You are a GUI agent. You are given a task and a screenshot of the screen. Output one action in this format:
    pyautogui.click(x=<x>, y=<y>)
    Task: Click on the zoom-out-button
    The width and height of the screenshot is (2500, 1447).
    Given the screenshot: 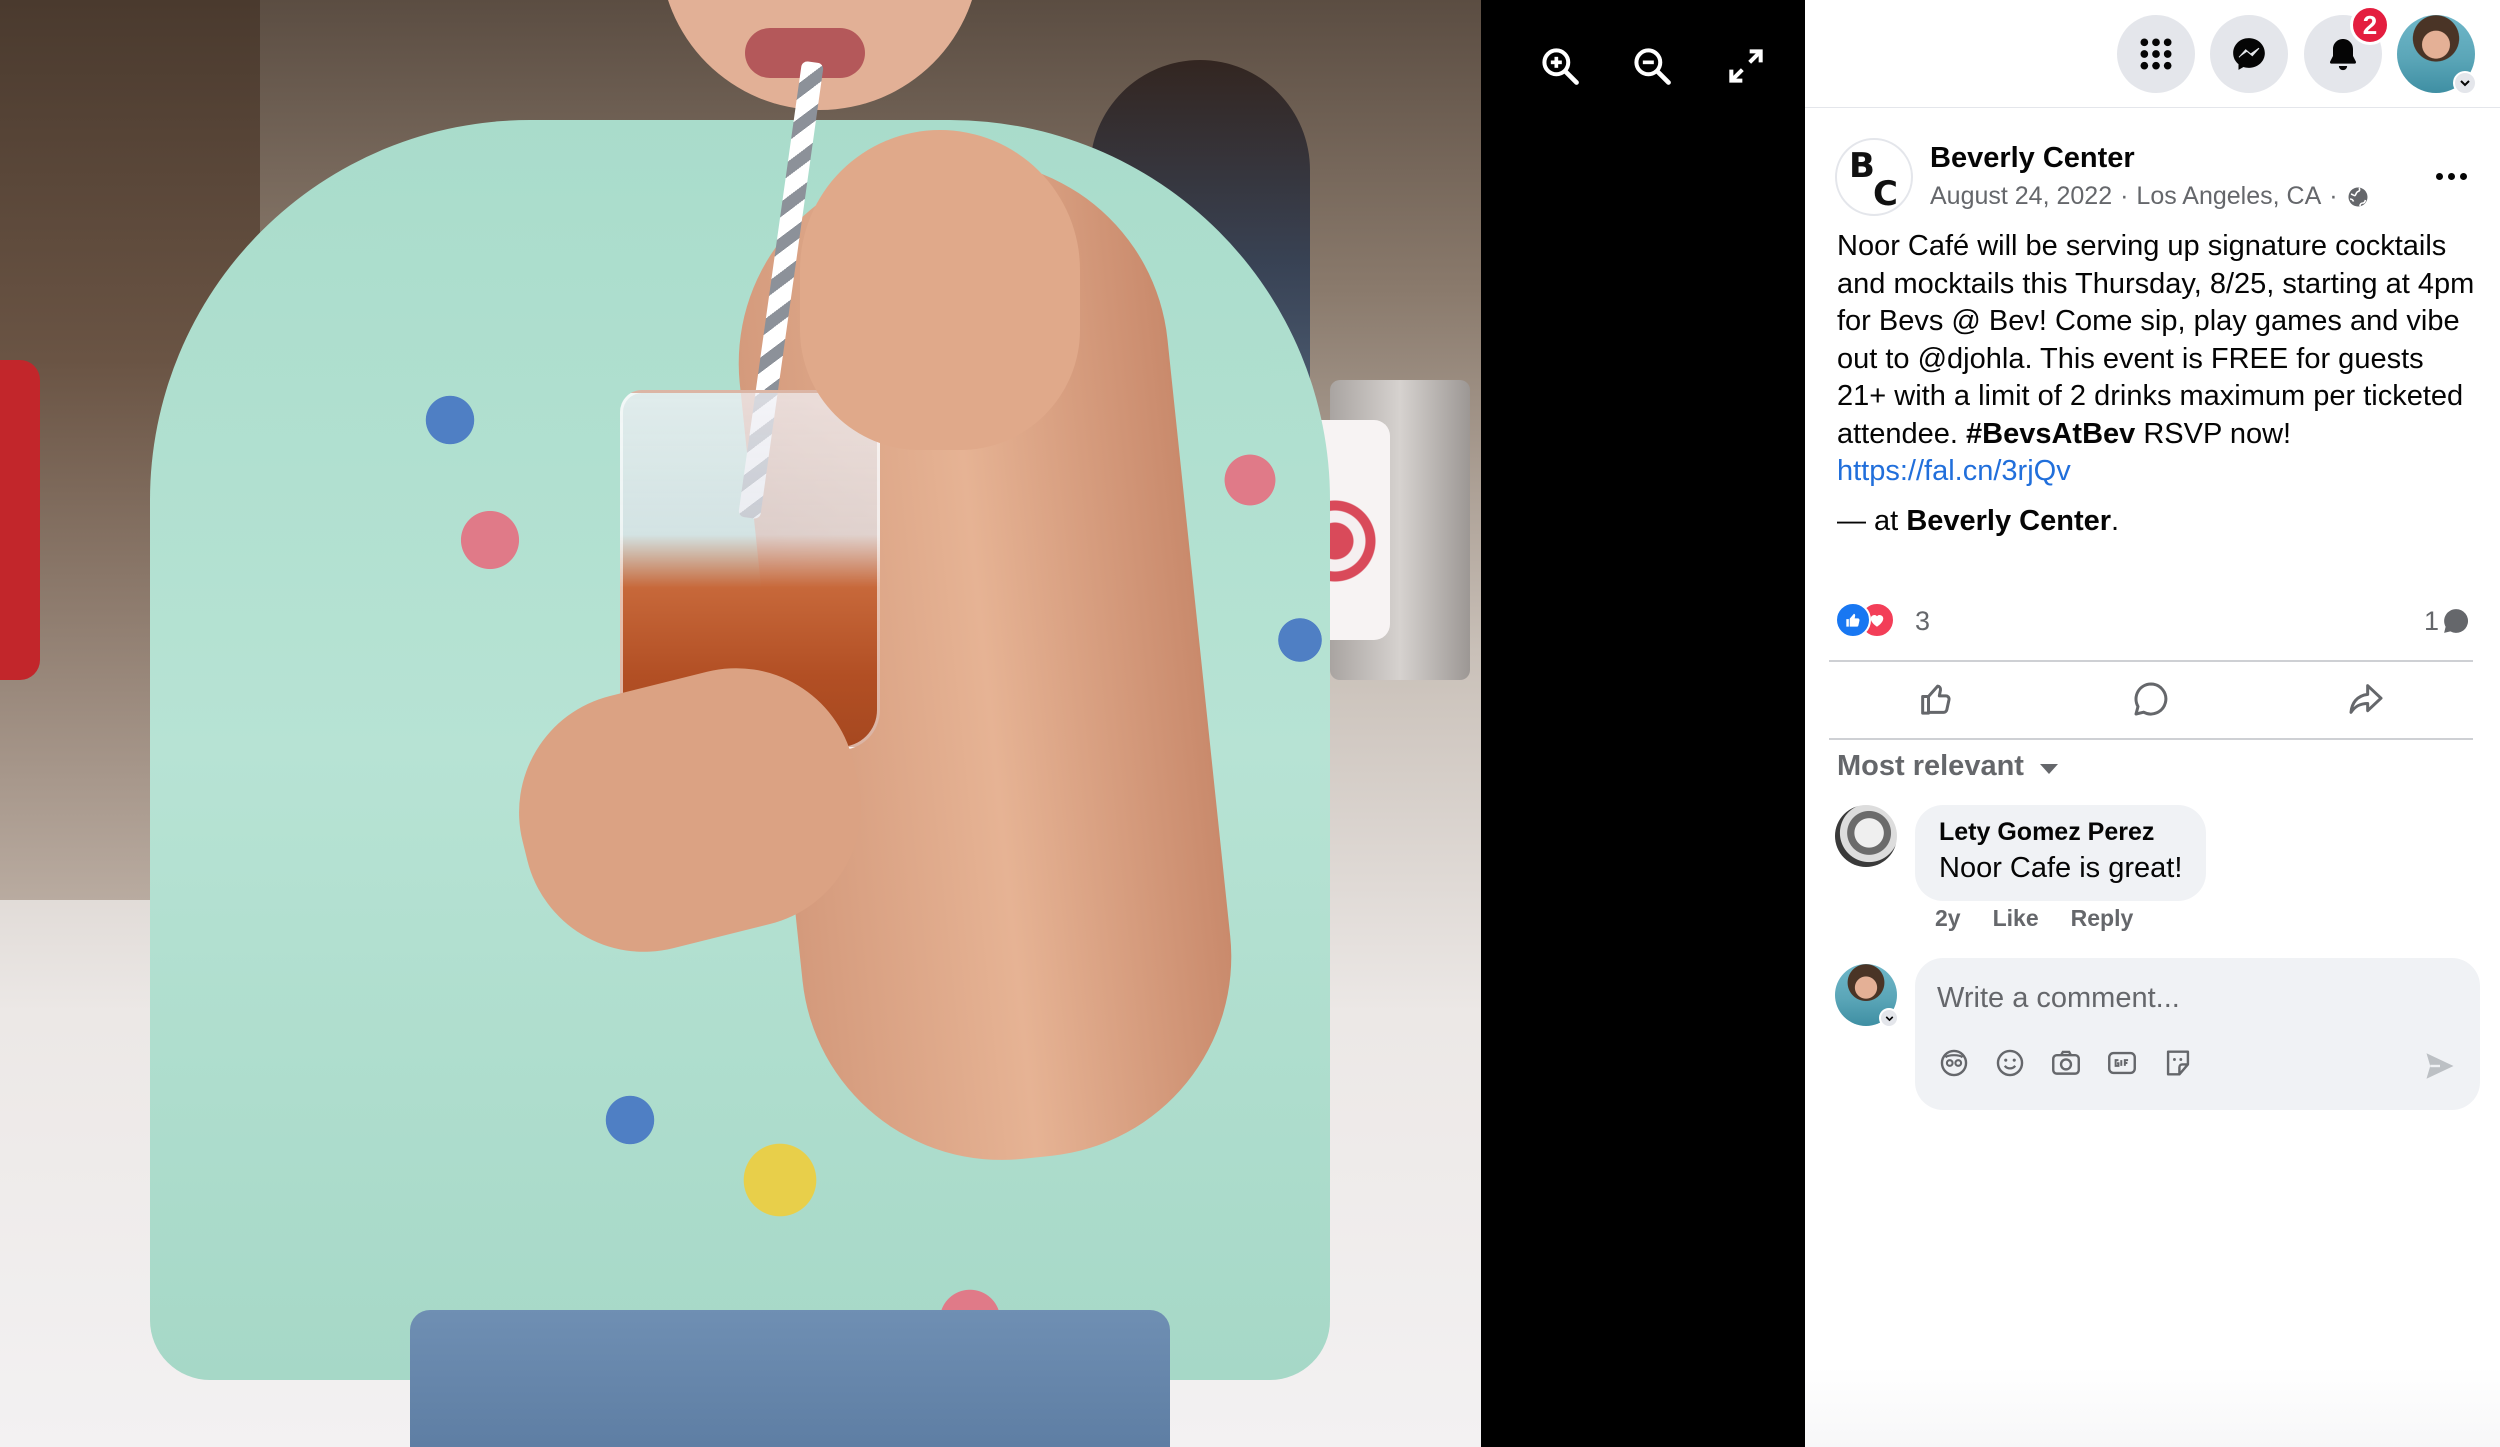 What is the action you would take?
    pyautogui.click(x=1652, y=66)
    